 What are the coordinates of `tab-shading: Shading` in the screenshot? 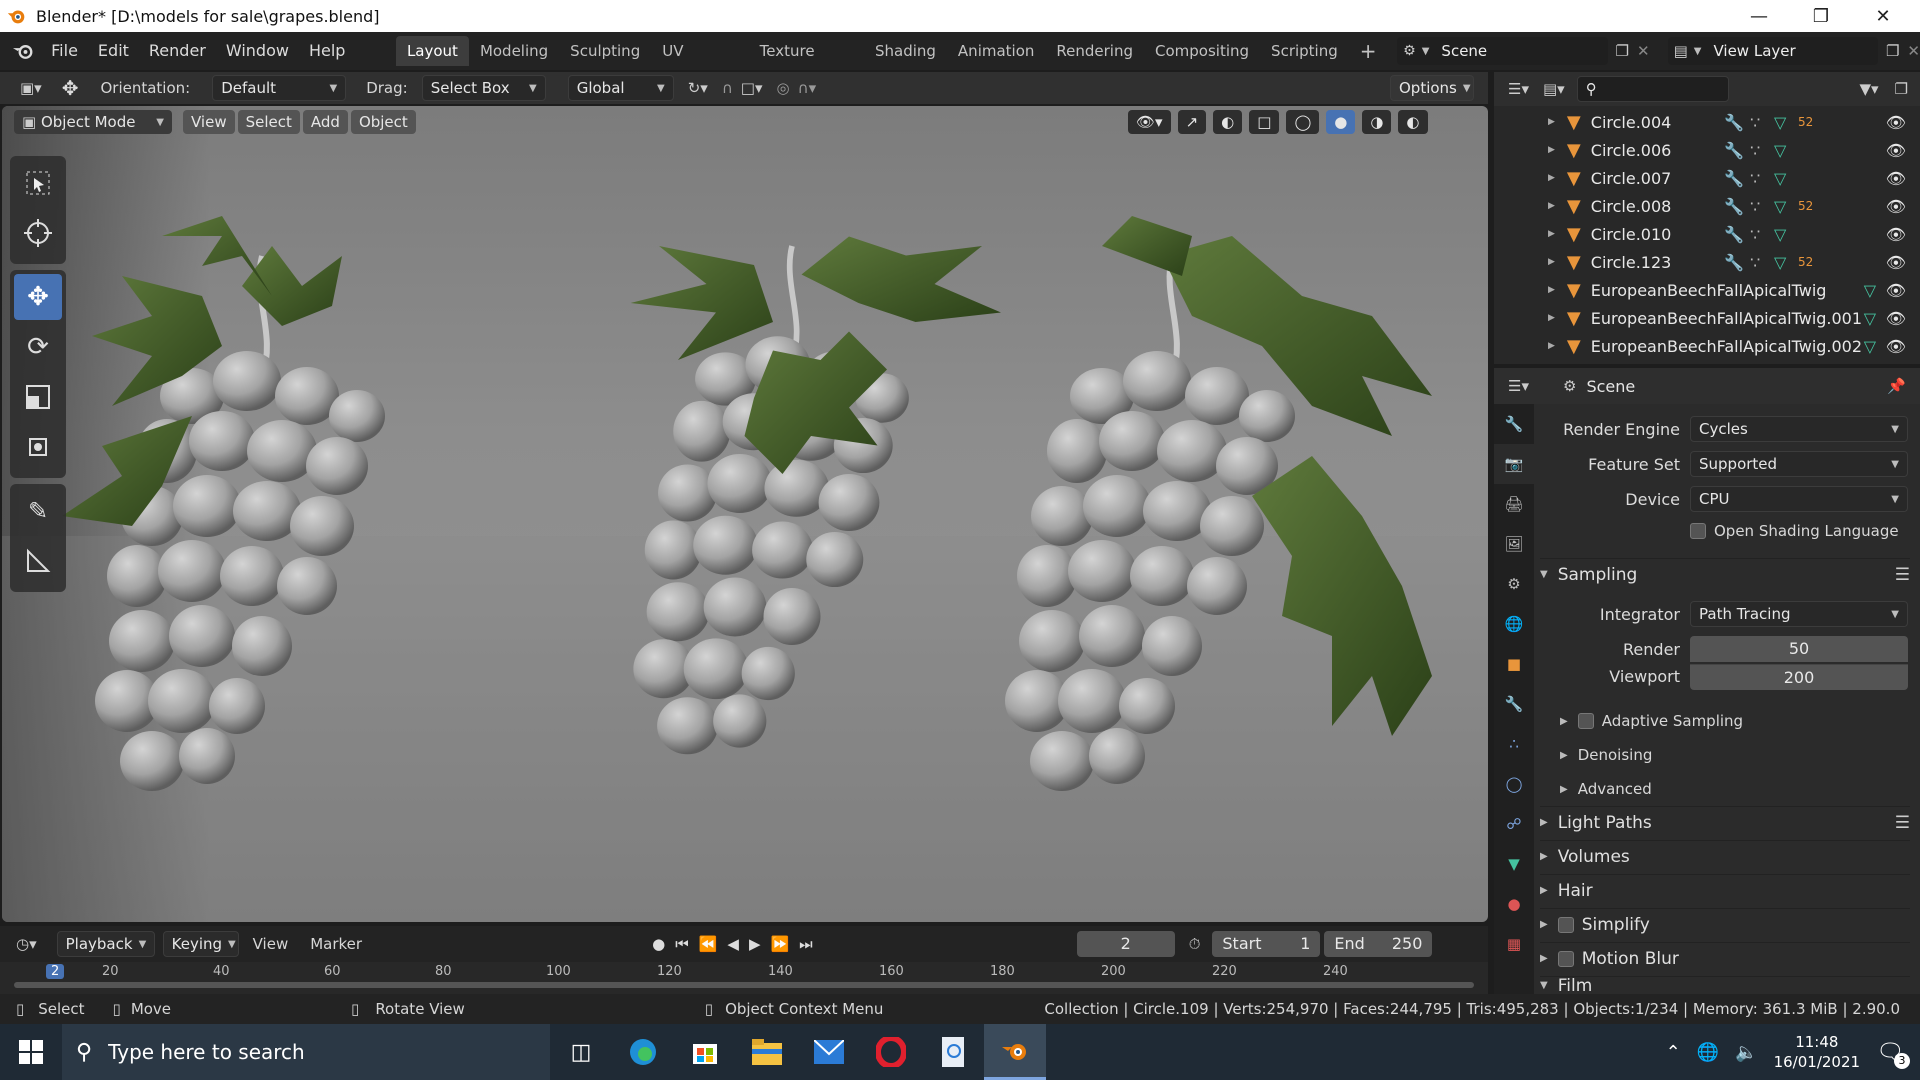 It's located at (905, 51).